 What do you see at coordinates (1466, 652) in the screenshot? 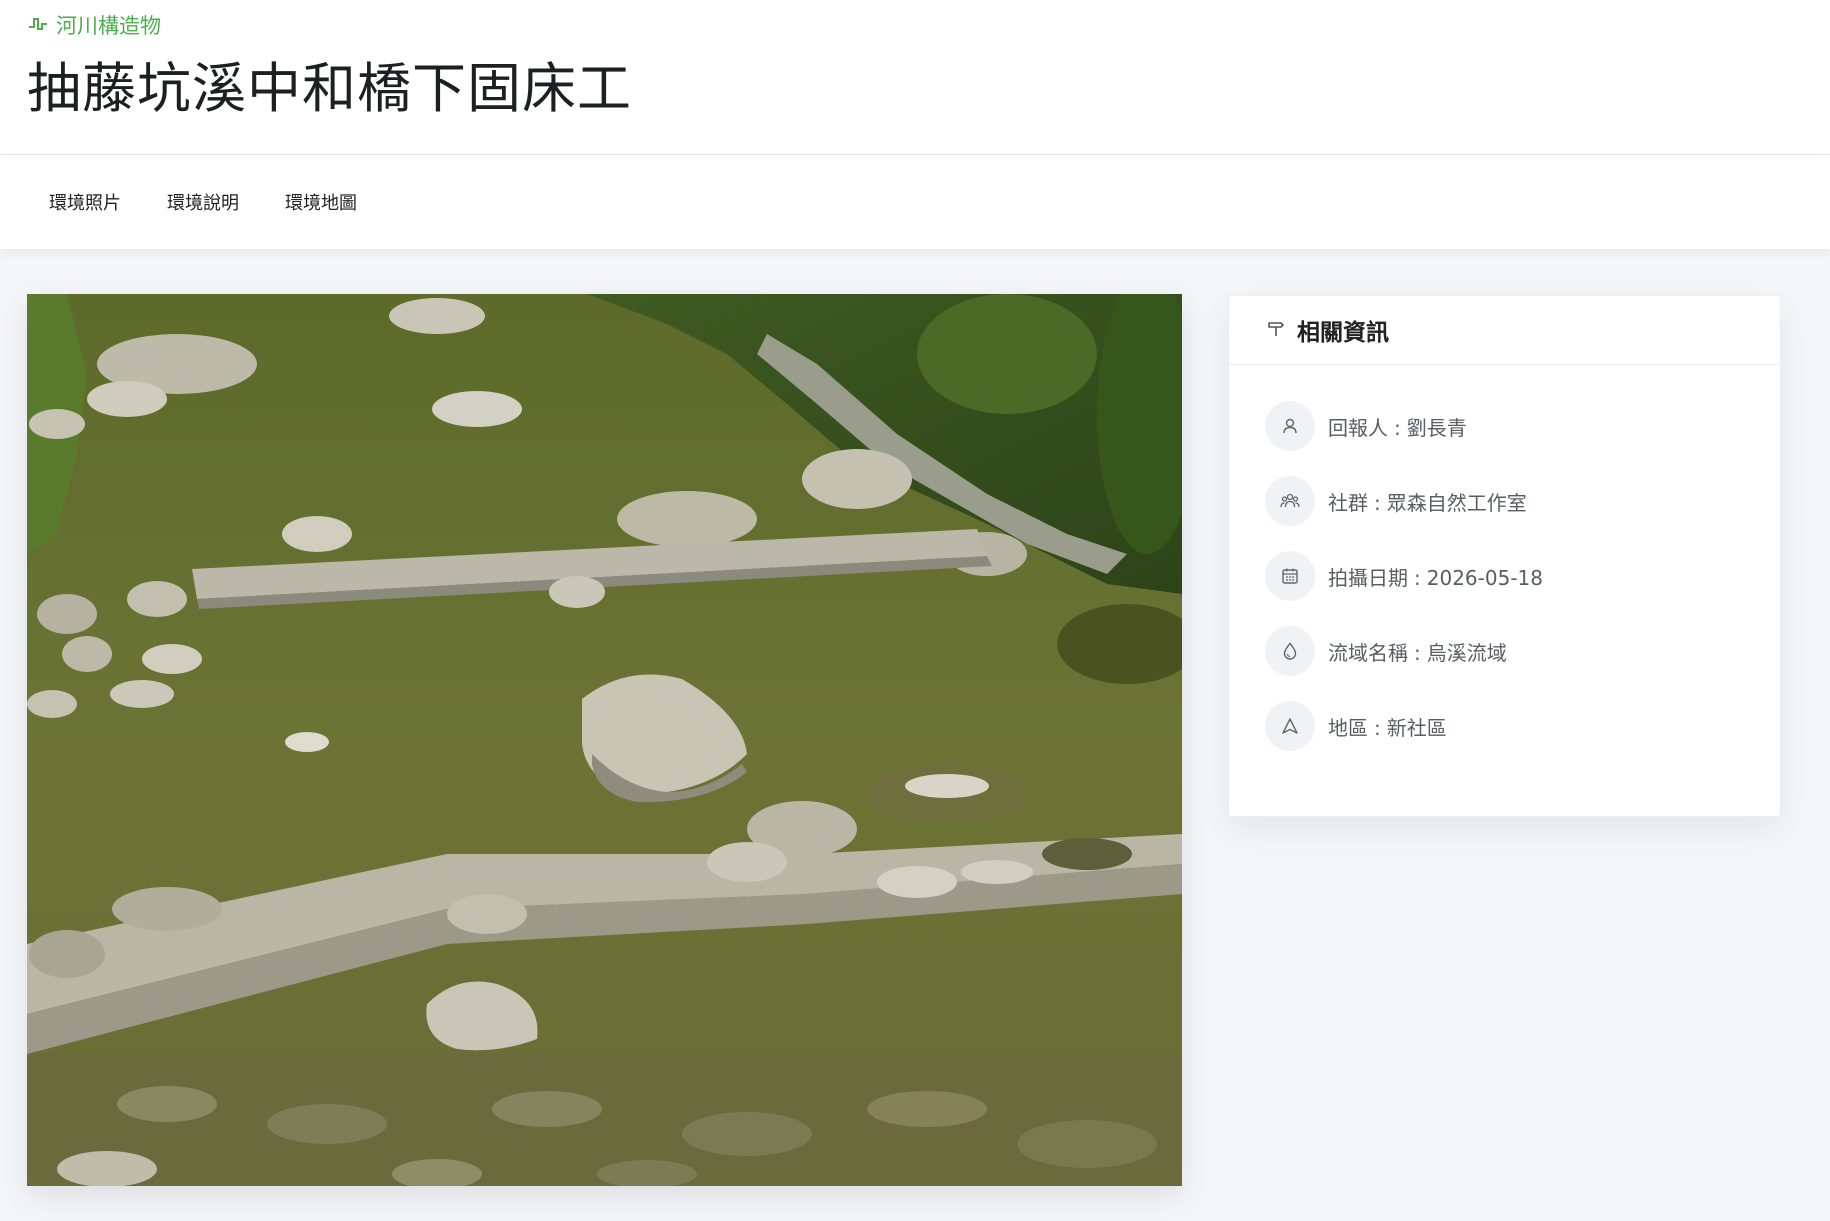
I see `watershed-value: 烏溪流域` at bounding box center [1466, 652].